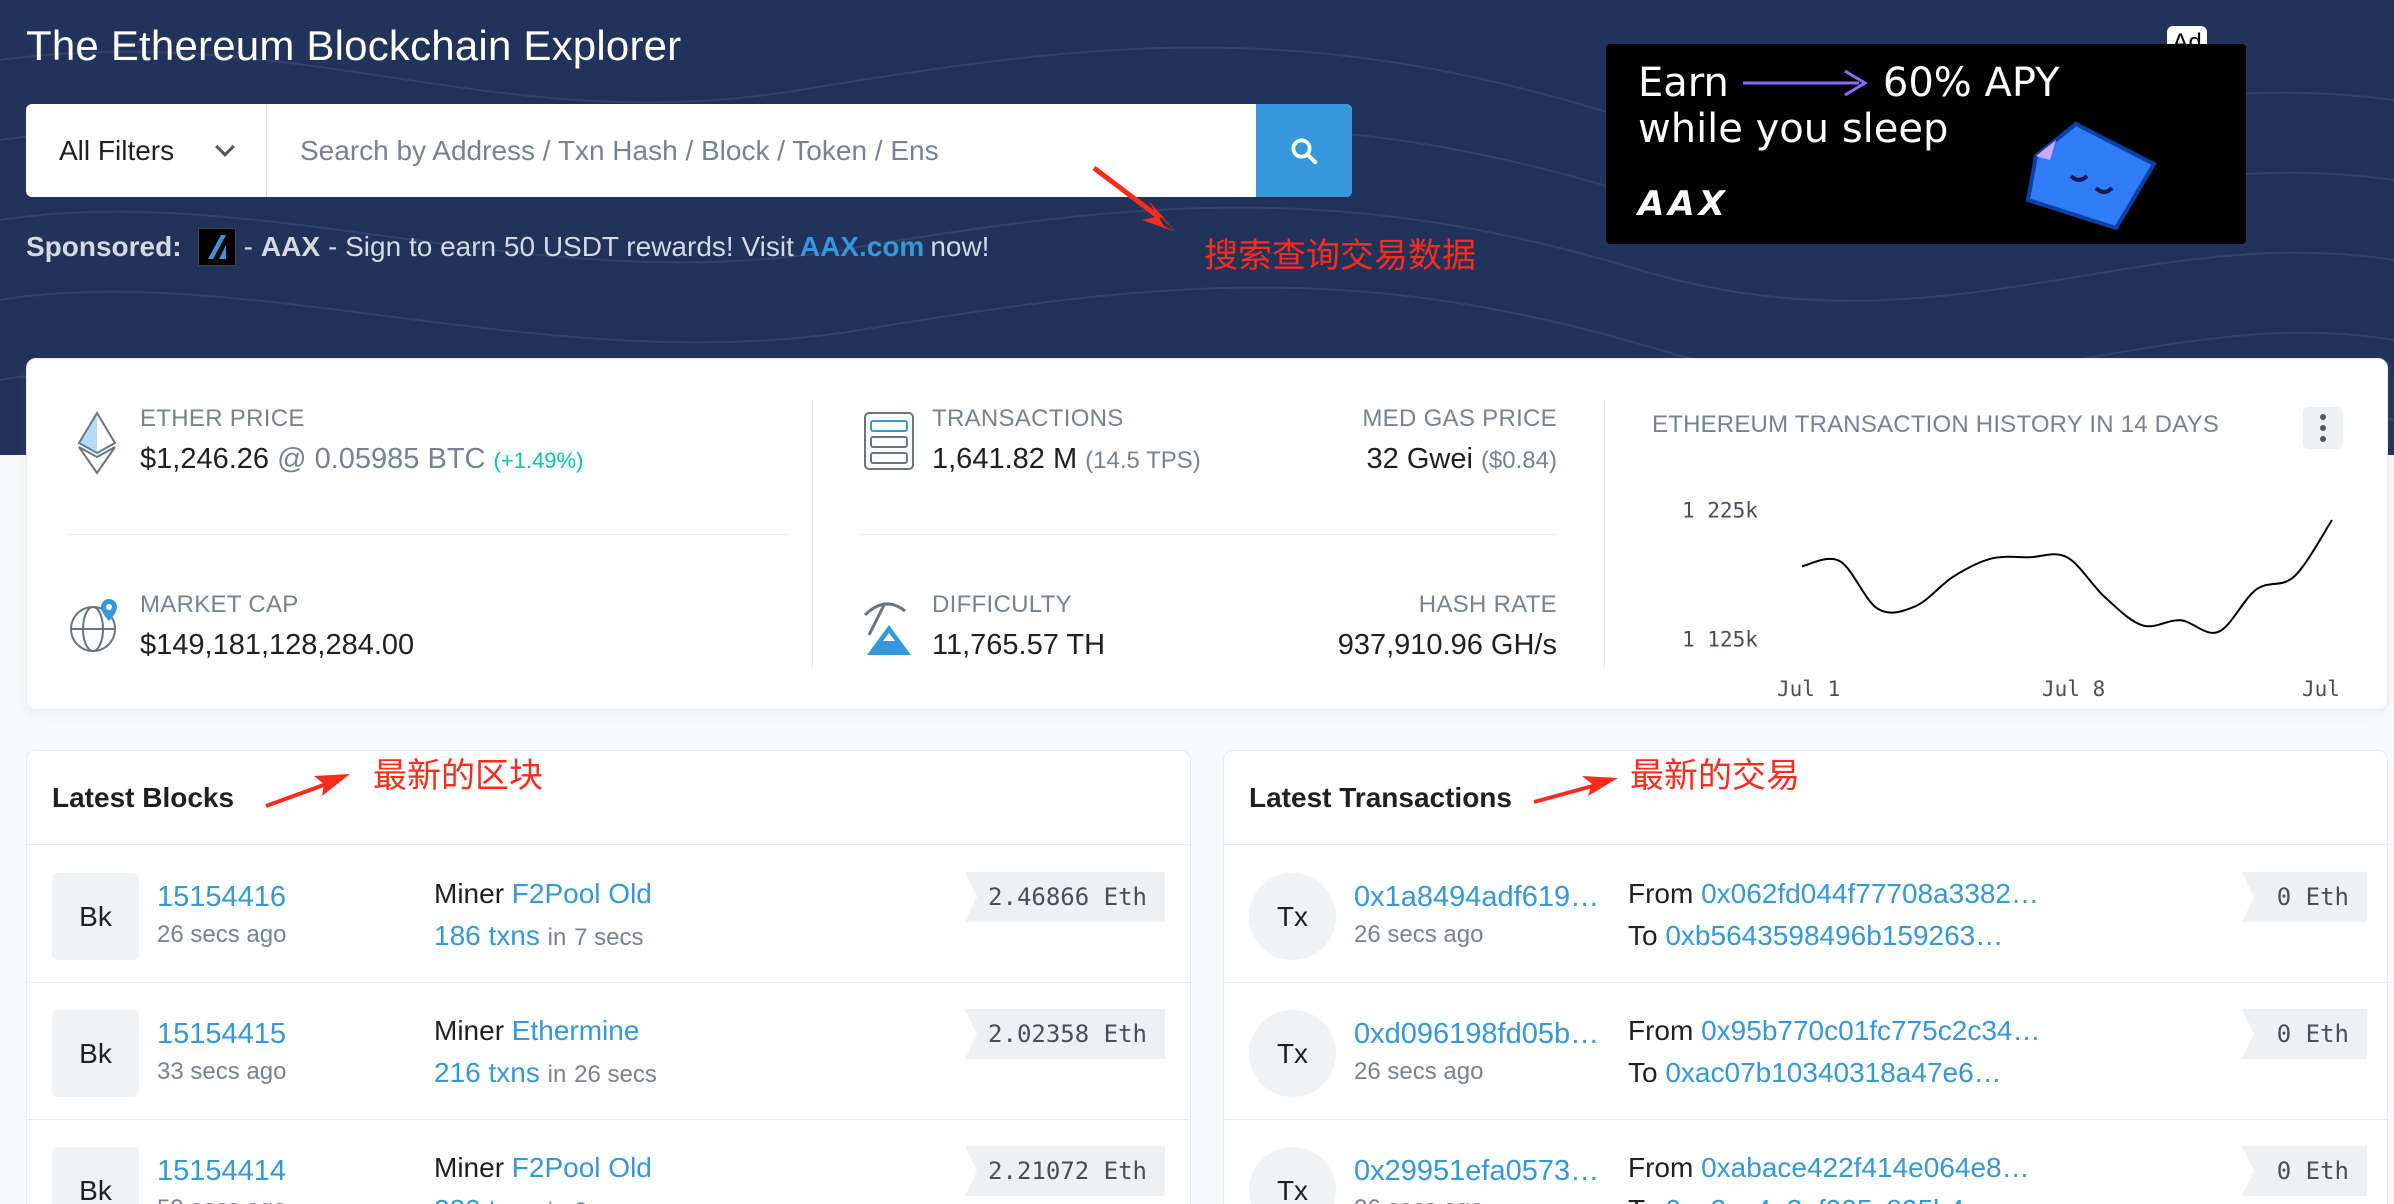  I want to click on market-cap-label: MARKET CAP, so click(219, 604).